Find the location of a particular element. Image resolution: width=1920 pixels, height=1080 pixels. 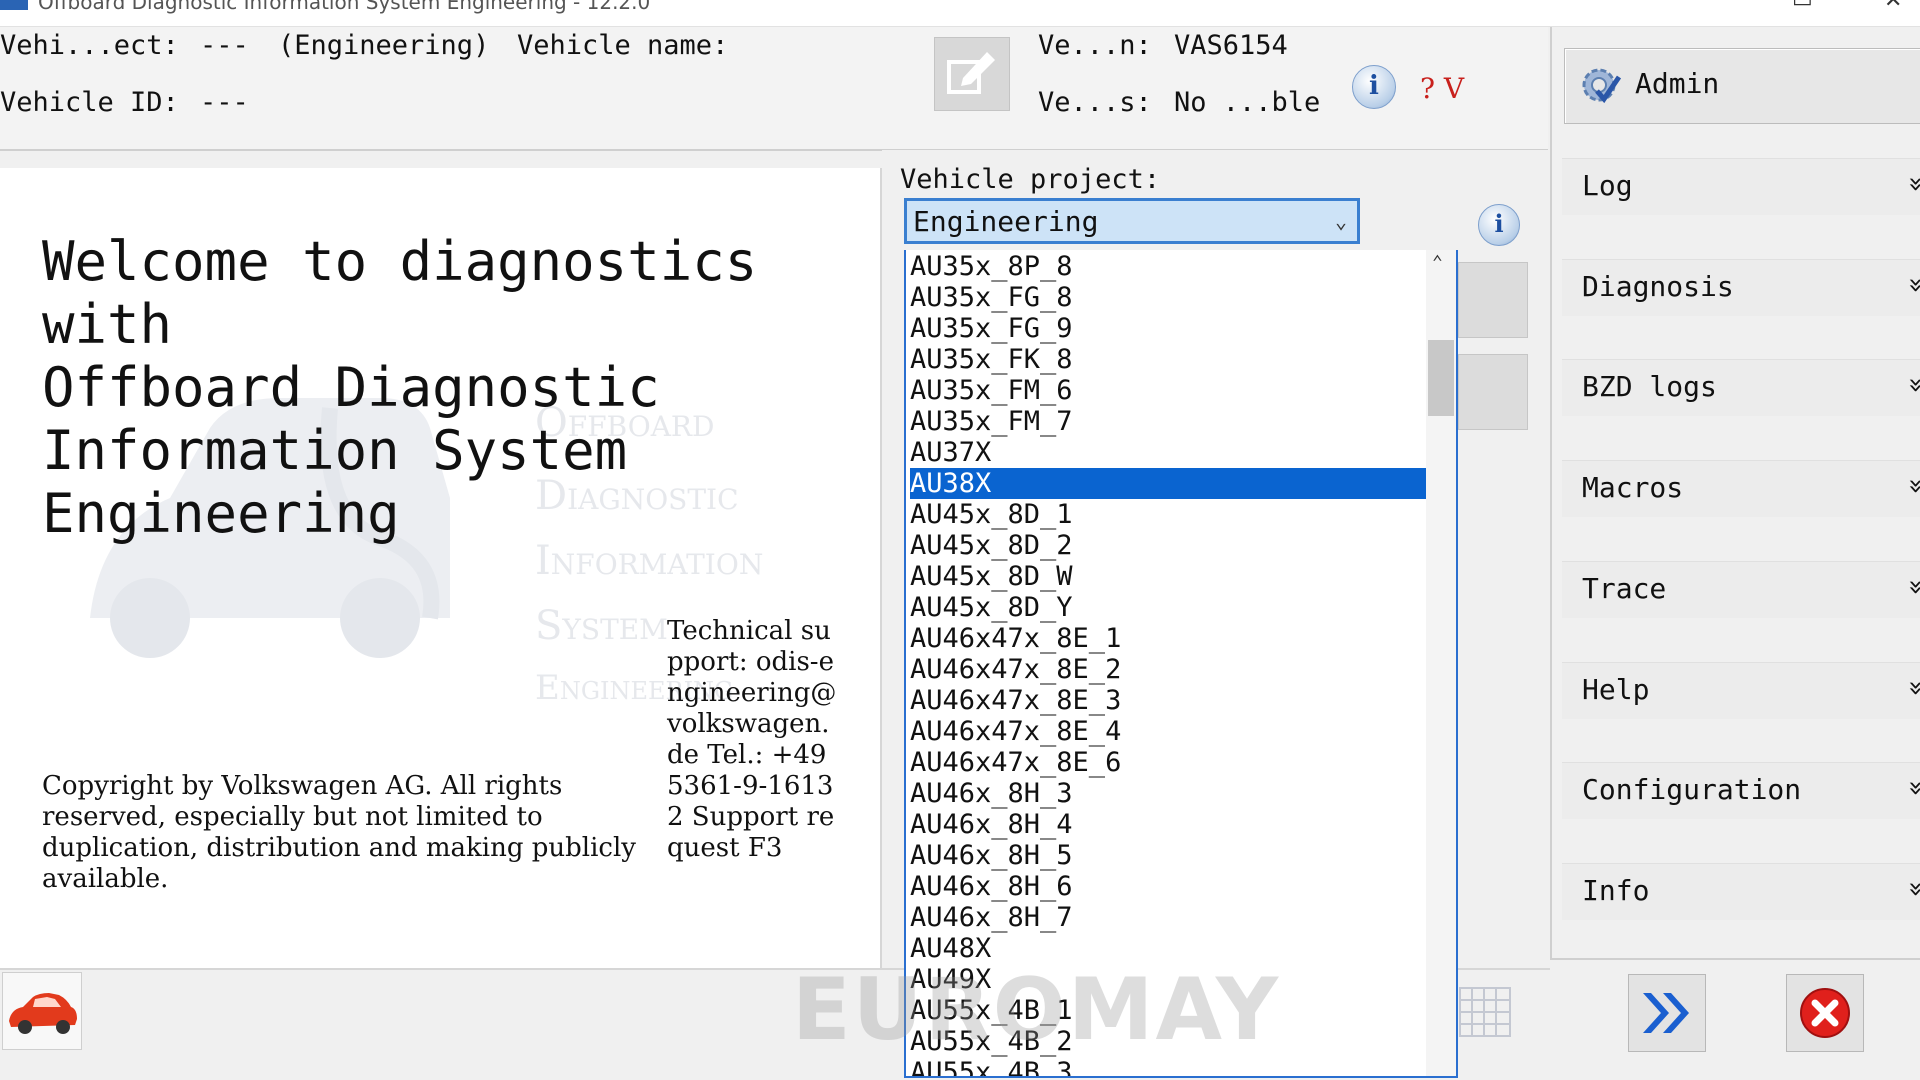

sidebar-bottom-bar is located at coordinates (1735, 1019).